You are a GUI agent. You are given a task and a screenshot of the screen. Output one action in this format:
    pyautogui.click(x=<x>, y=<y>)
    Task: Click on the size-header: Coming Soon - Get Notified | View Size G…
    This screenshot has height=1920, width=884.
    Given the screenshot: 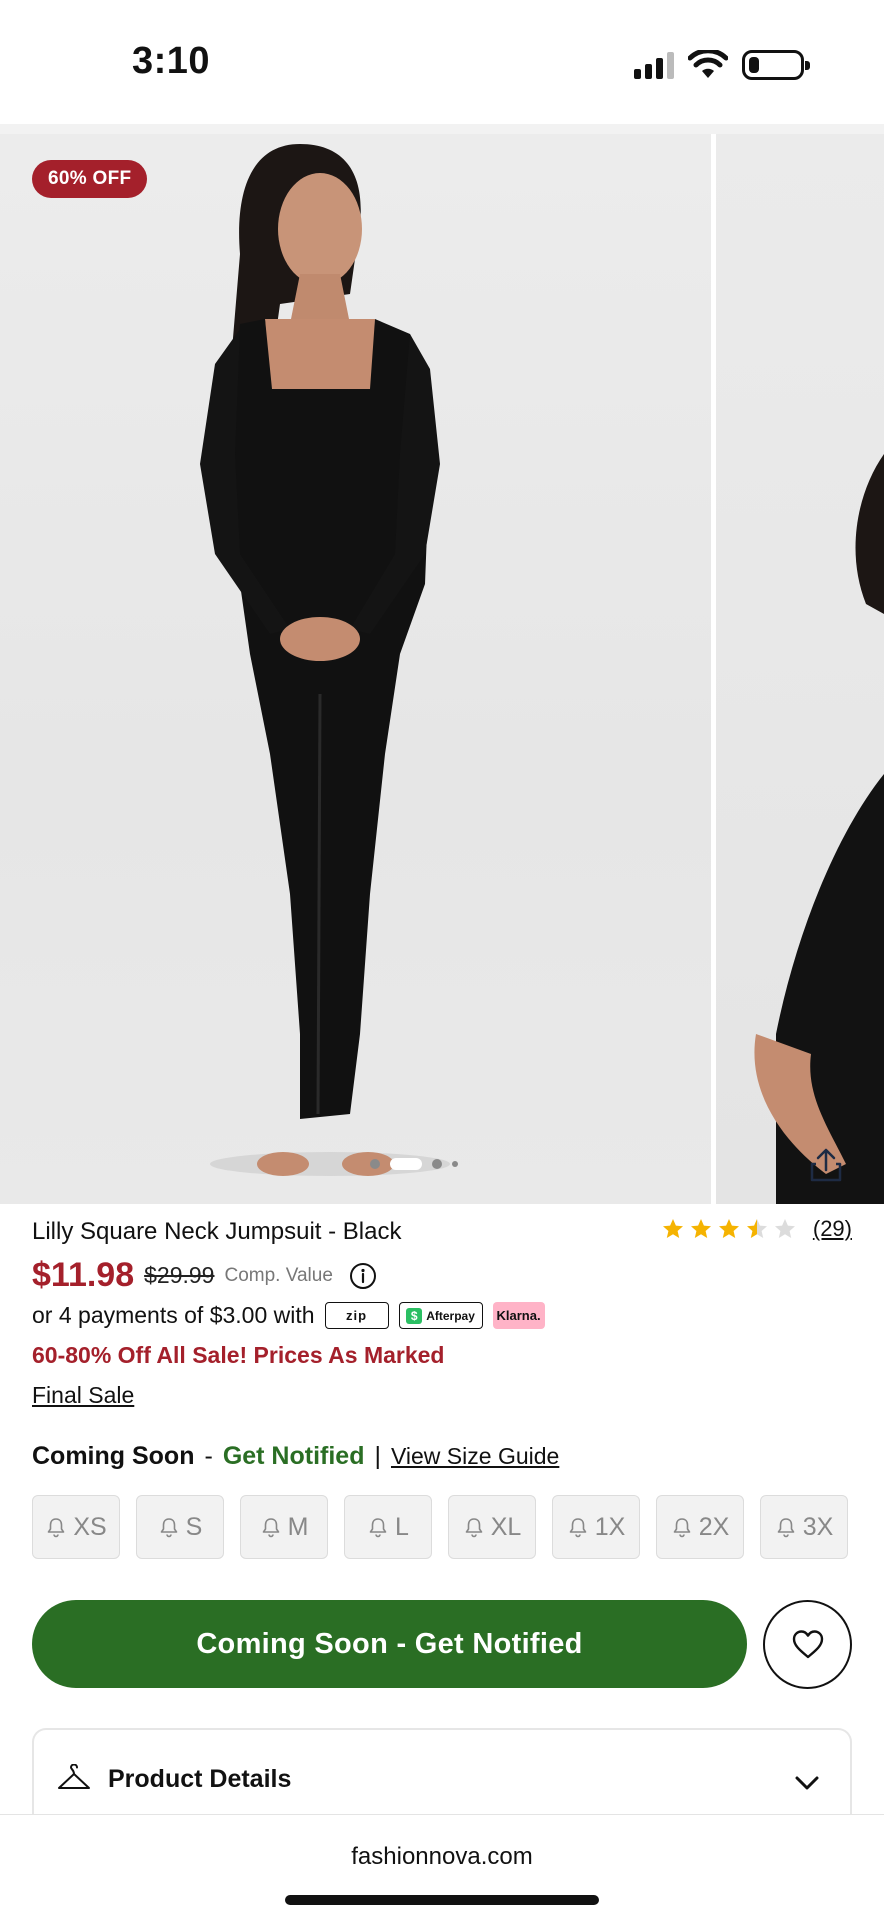 What is the action you would take?
    pyautogui.click(x=295, y=1456)
    